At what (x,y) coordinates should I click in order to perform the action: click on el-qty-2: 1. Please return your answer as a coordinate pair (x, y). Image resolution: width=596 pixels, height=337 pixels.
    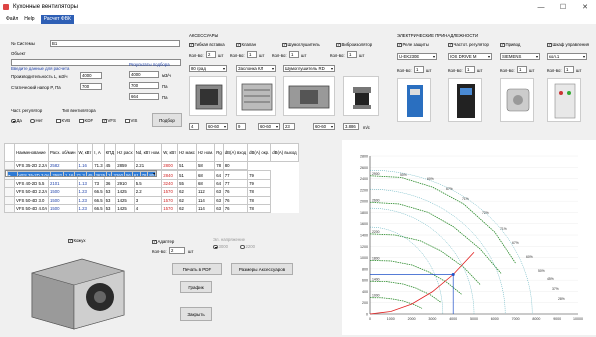
    Looking at the image, I should click on (470, 69).